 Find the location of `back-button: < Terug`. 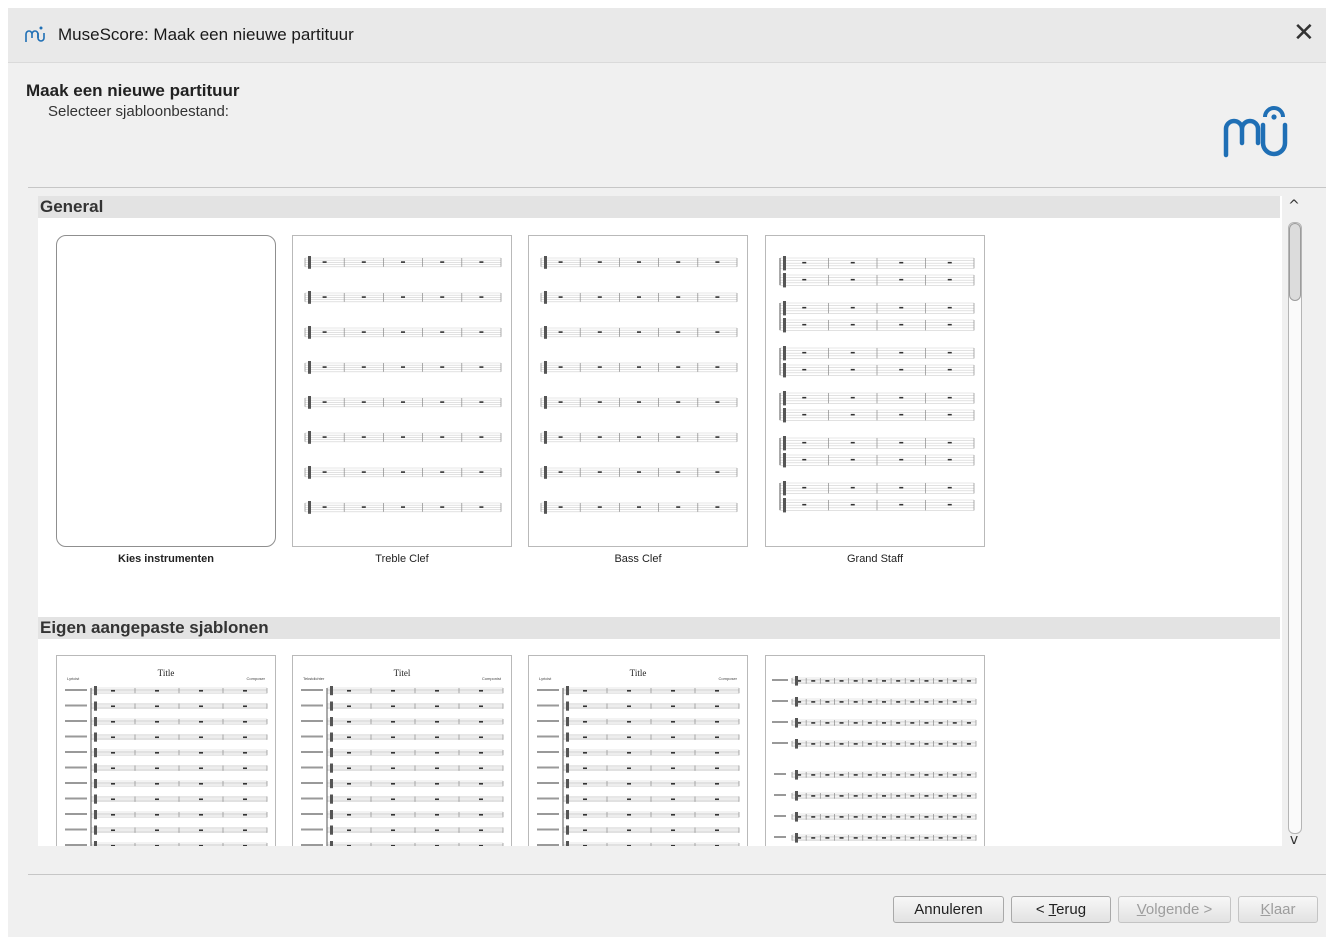

back-button: < Terug is located at coordinates (1061, 909).